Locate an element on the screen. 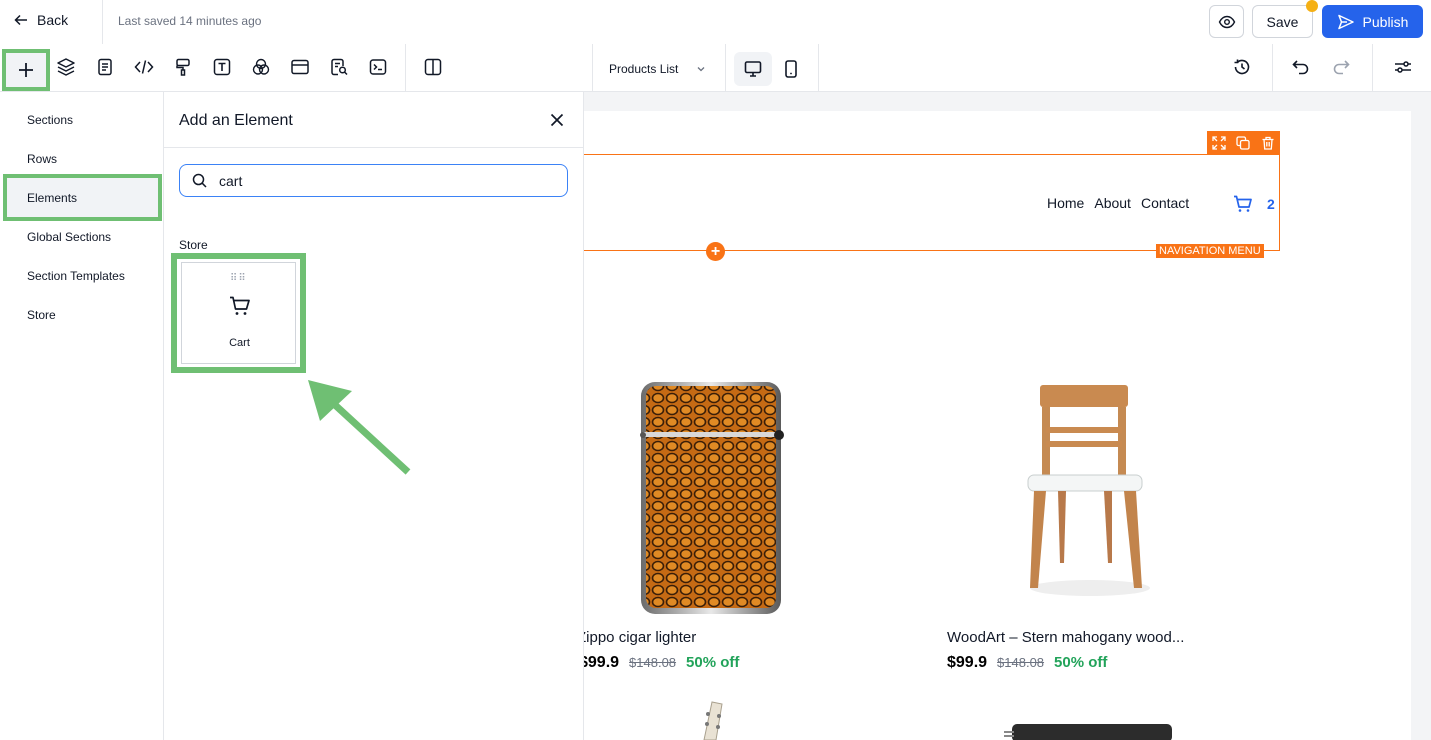 Image resolution: width=1431 pixels, height=740 pixels. terminal-button is located at coordinates (378, 67).